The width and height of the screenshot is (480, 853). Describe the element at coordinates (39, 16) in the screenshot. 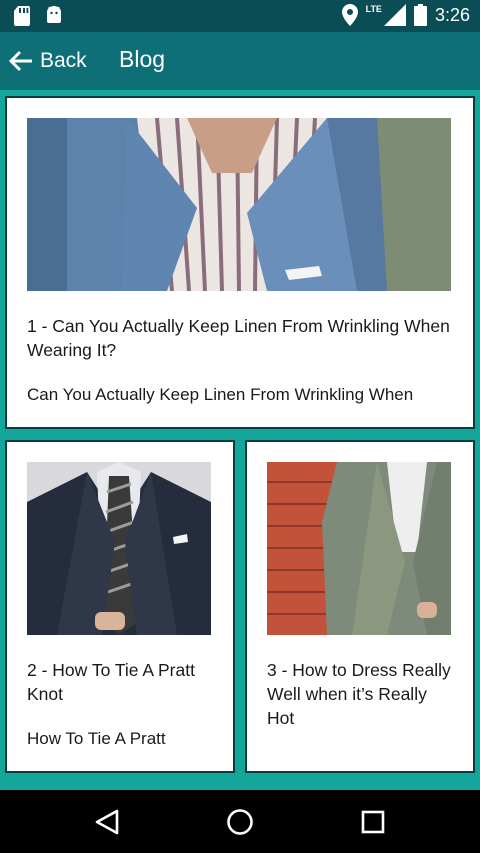

I see `status-left-icons` at that location.